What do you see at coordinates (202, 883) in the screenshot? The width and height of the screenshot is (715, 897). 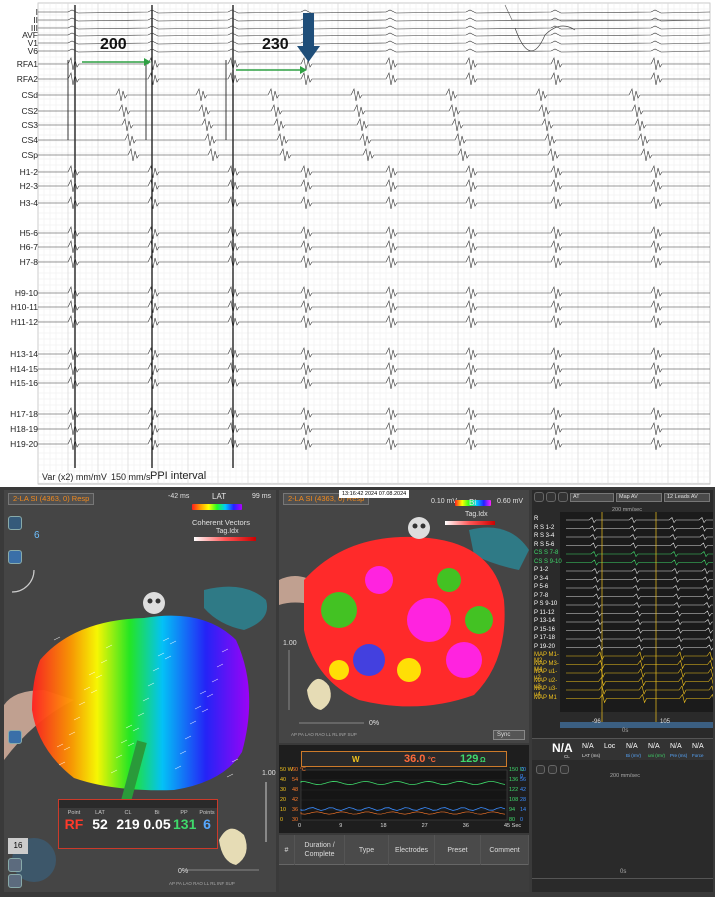 I see `lat-view-labels: AP PA LAO RAO LL RL INF SUP` at bounding box center [202, 883].